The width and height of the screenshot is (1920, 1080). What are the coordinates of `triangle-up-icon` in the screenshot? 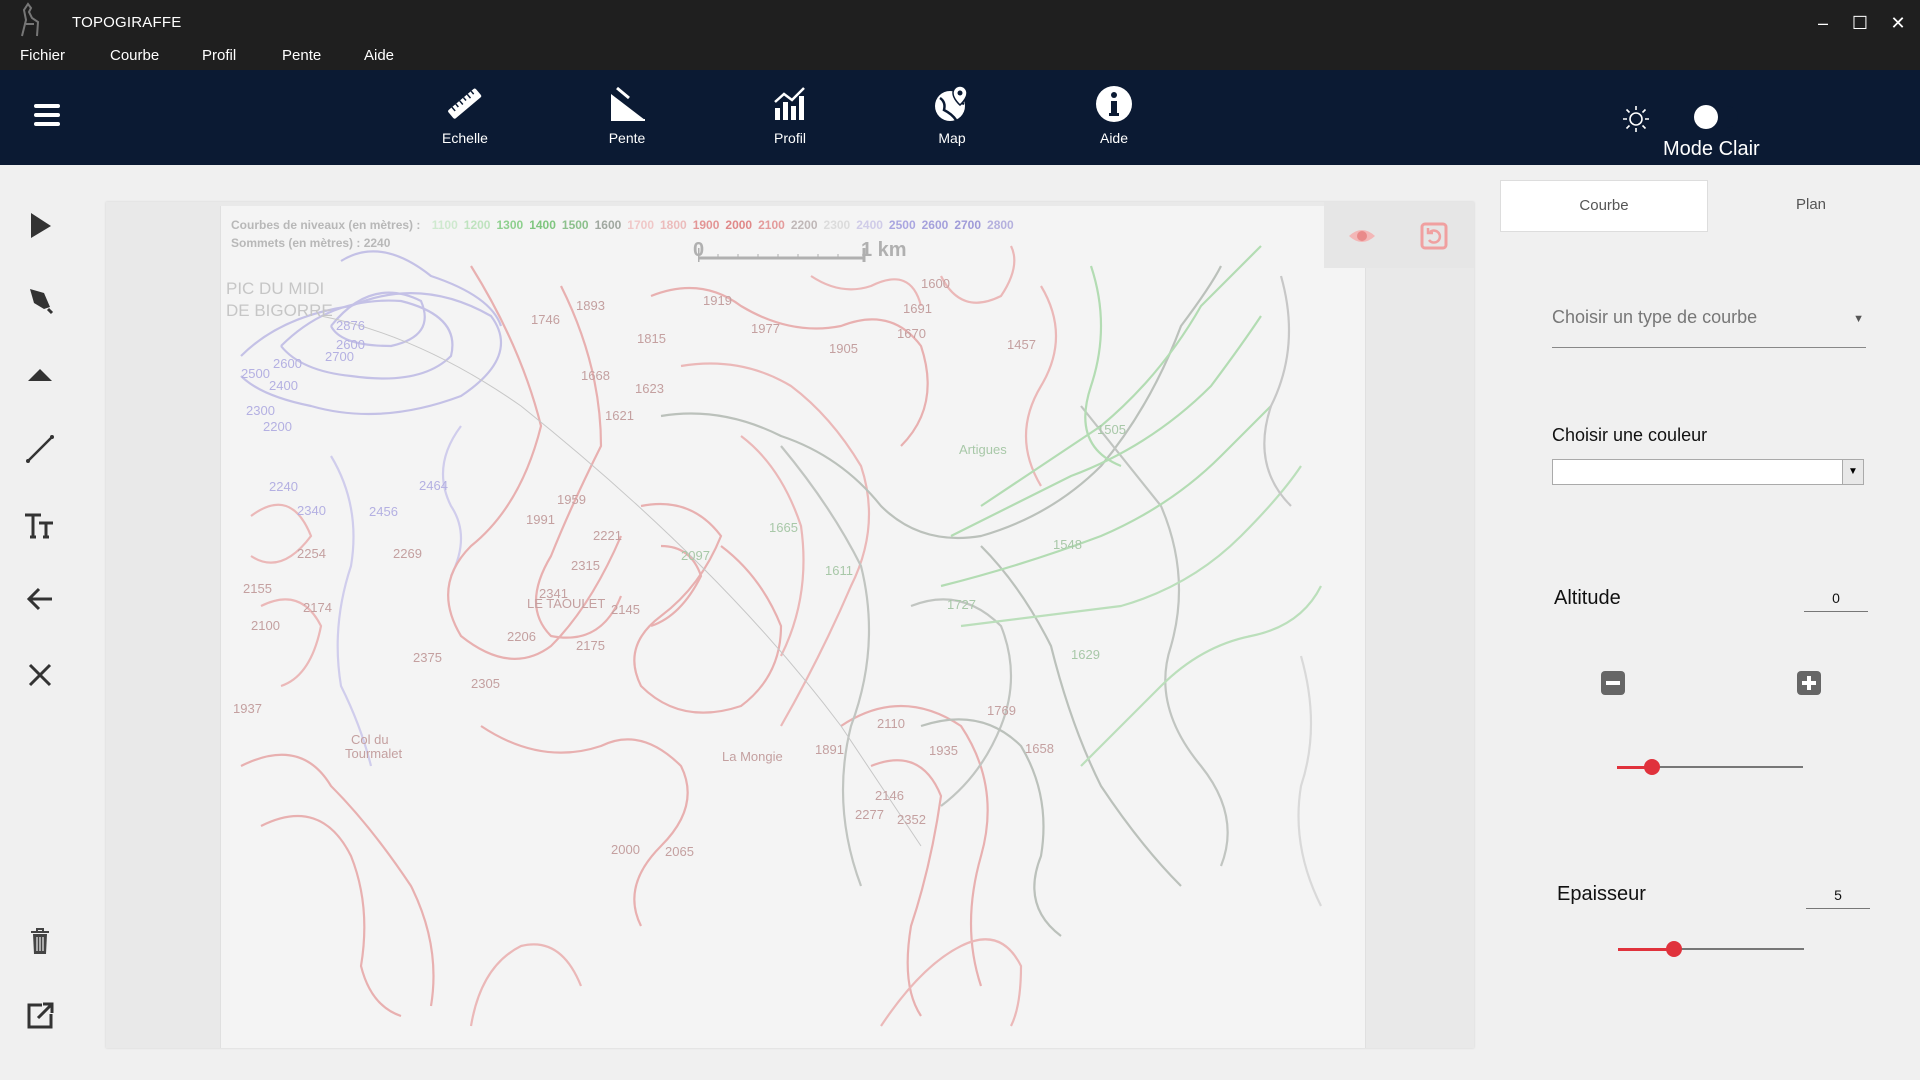 It's located at (40, 375).